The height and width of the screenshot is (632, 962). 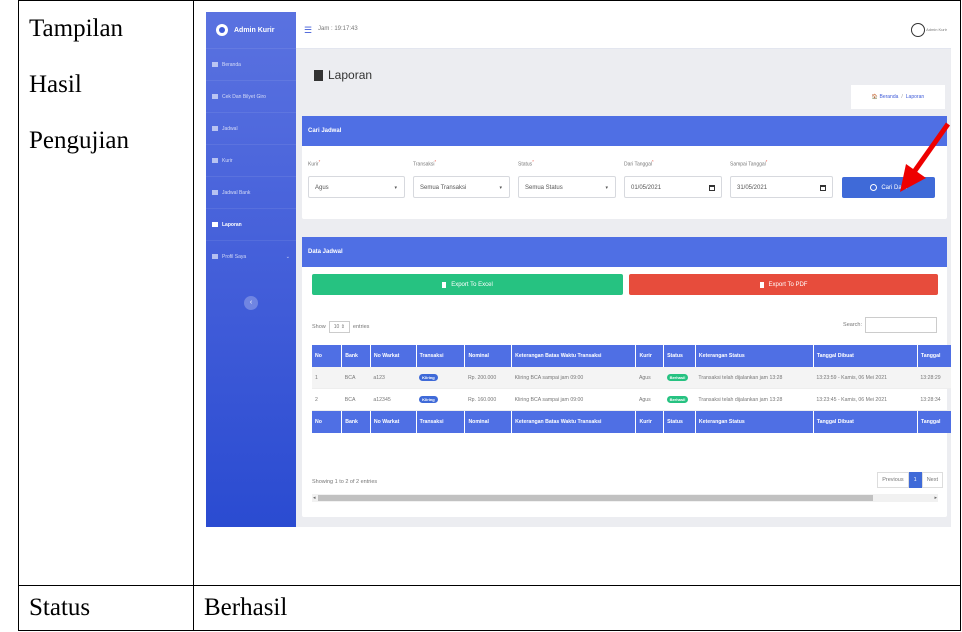 I want to click on export-excel-button: Export To Excel, so click(x=467, y=284).